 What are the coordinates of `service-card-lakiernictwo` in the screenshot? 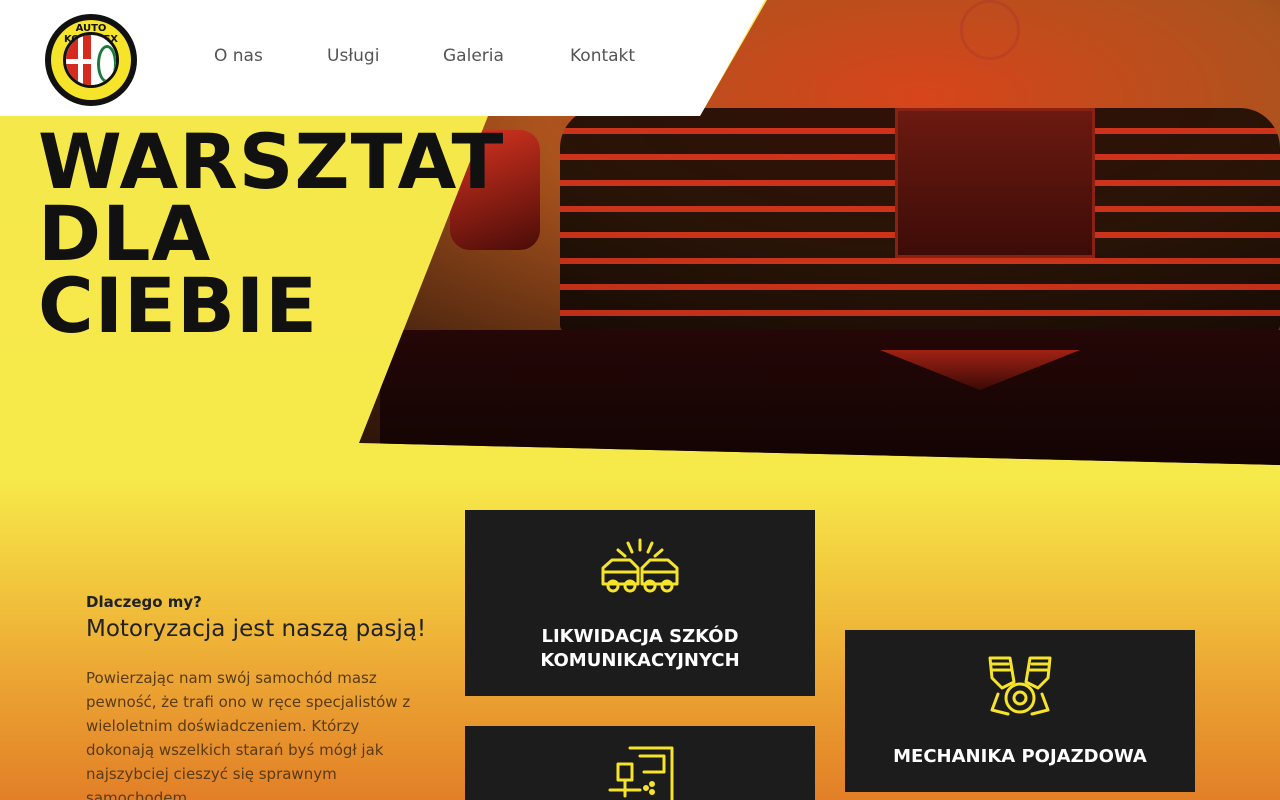 It's located at (640, 763).